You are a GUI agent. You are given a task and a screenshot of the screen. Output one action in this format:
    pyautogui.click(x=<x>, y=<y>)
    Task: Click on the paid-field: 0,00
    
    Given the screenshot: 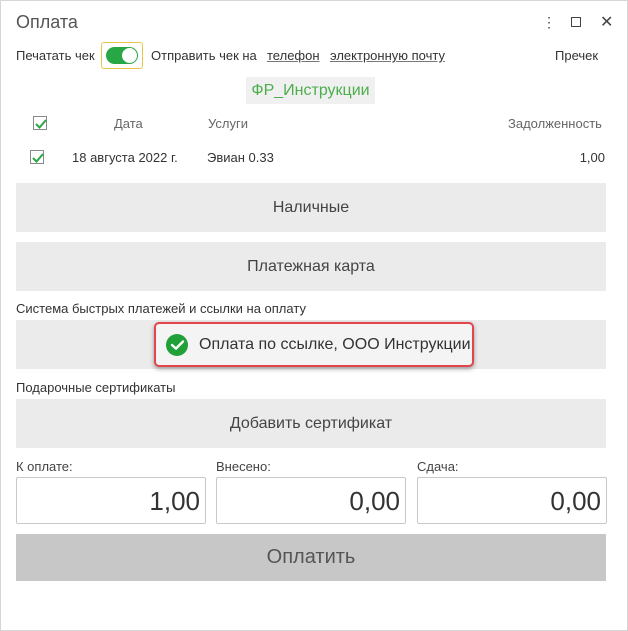 What is the action you would take?
    pyautogui.click(x=311, y=500)
    